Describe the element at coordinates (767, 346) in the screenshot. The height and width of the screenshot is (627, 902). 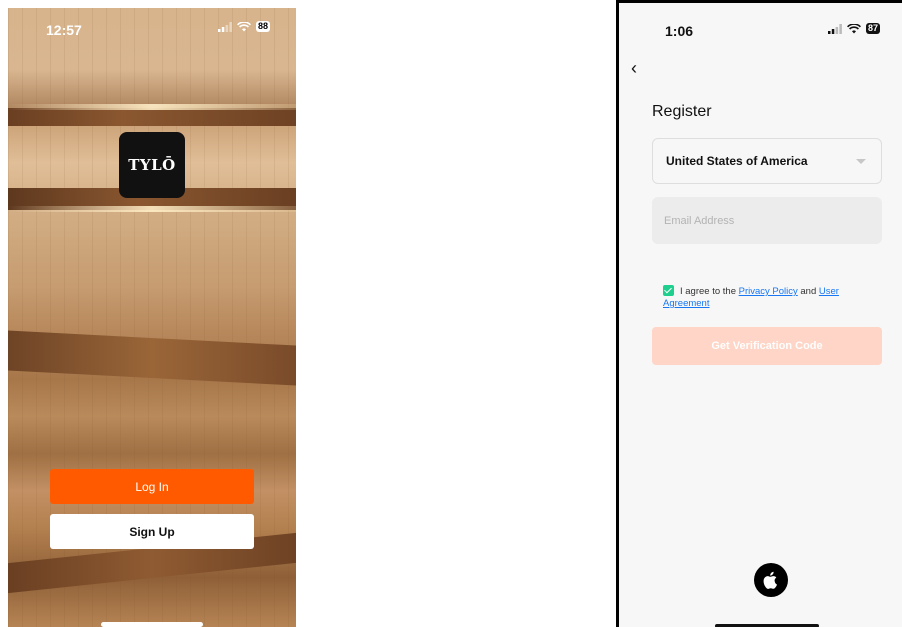
I see `get-verification-code-button: Get Verification Code` at that location.